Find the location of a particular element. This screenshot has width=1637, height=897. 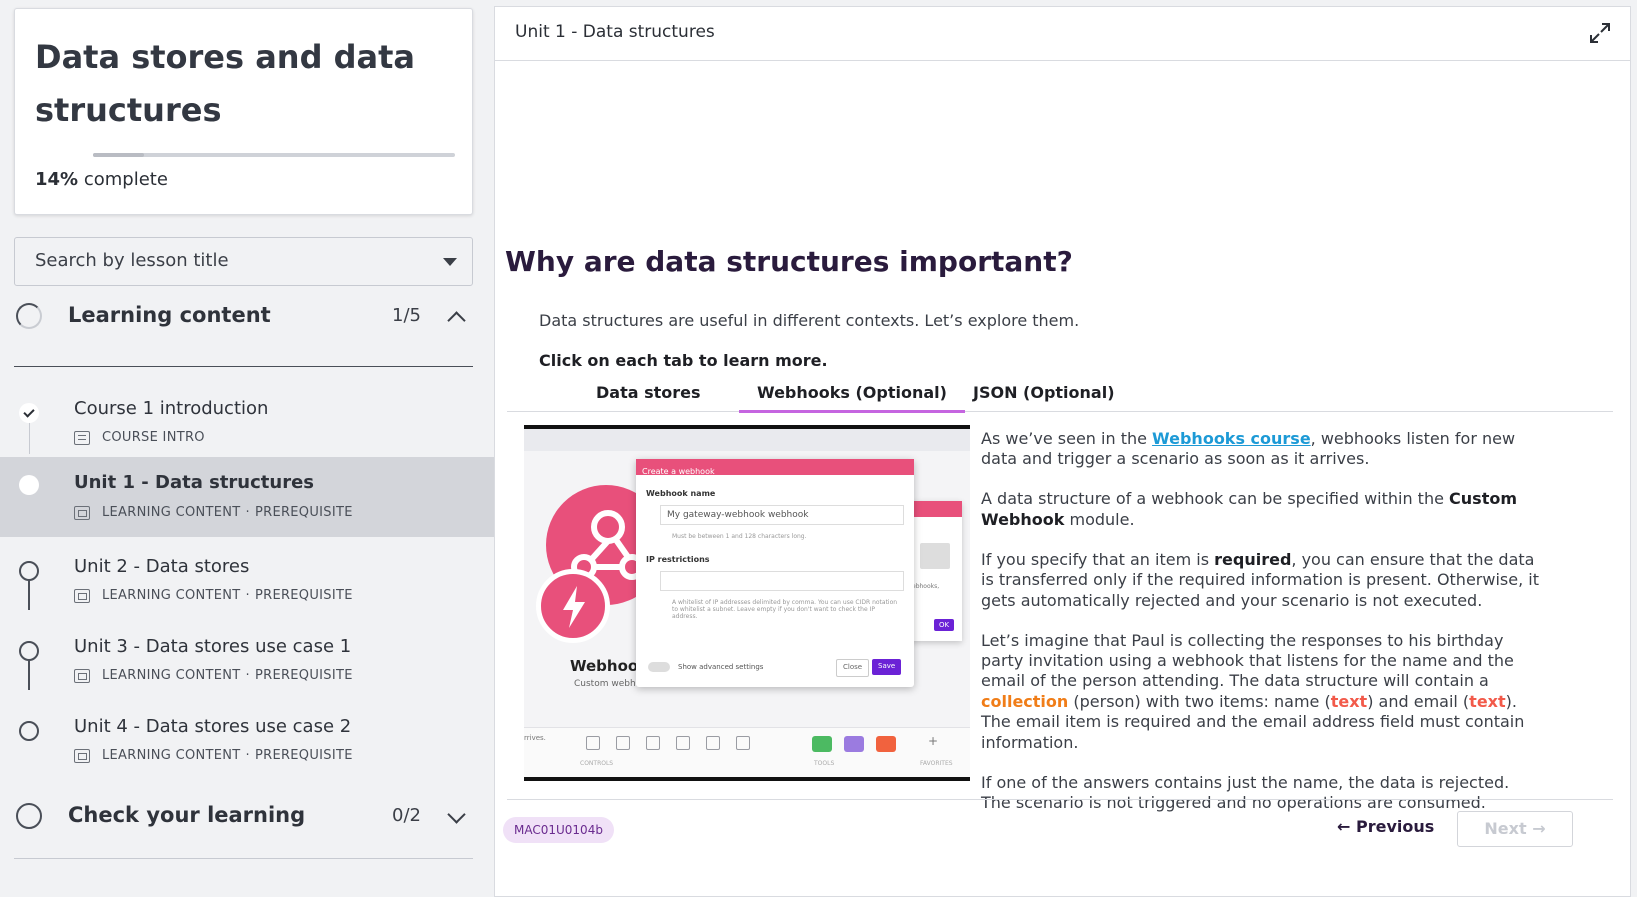

tab-data-stores: Data stores is located at coordinates (648, 392).